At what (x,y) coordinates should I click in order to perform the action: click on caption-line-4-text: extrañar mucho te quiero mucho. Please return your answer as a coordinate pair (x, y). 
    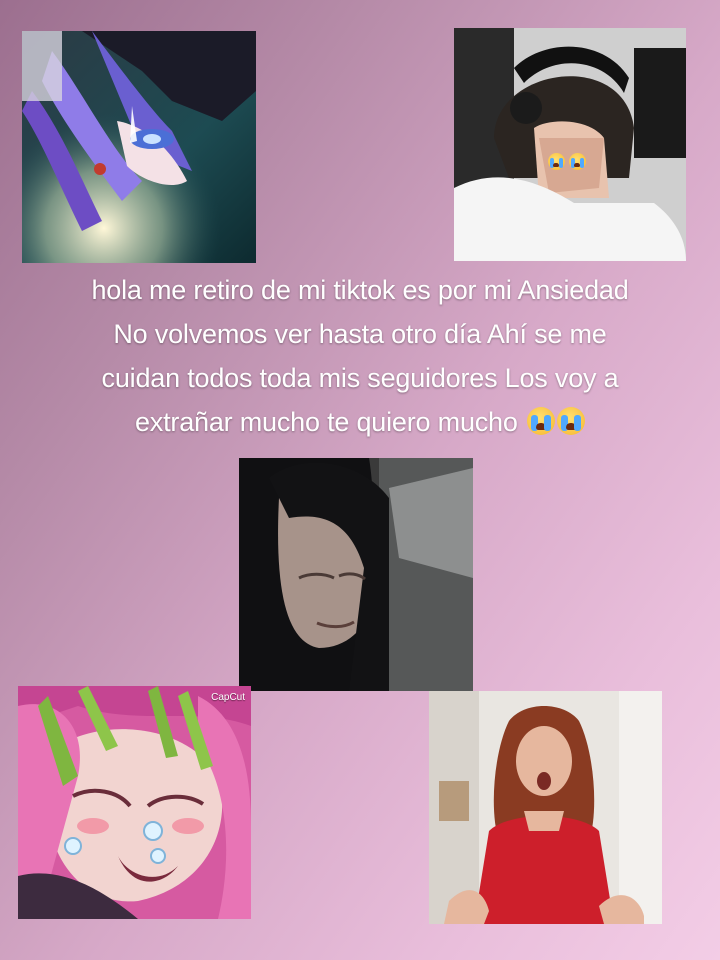
    Looking at the image, I should click on (326, 422).